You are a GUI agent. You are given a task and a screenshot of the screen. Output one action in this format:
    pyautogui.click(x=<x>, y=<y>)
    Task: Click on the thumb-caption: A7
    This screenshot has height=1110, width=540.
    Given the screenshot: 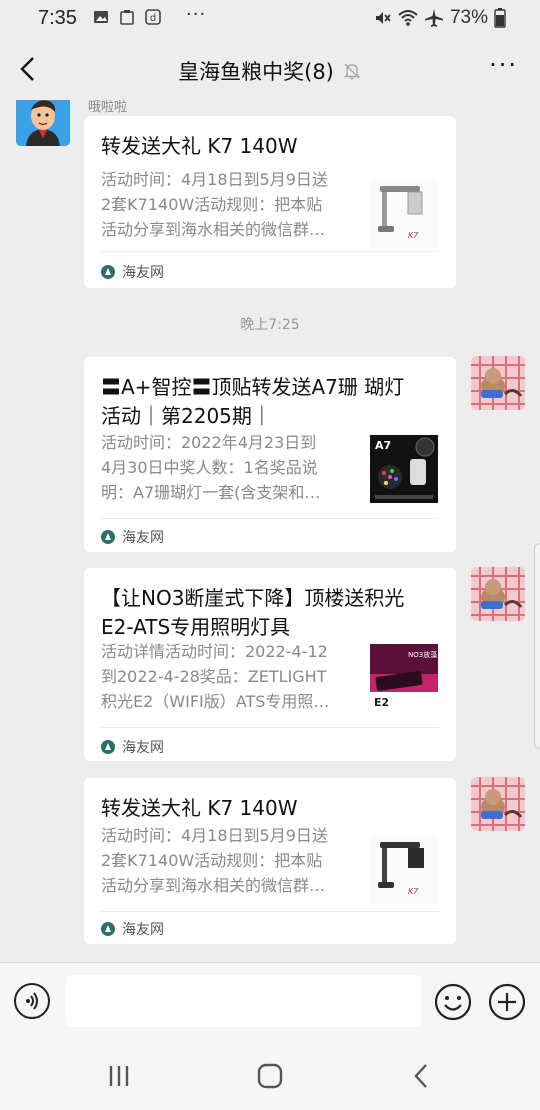 What is the action you would take?
    pyautogui.click(x=383, y=445)
    